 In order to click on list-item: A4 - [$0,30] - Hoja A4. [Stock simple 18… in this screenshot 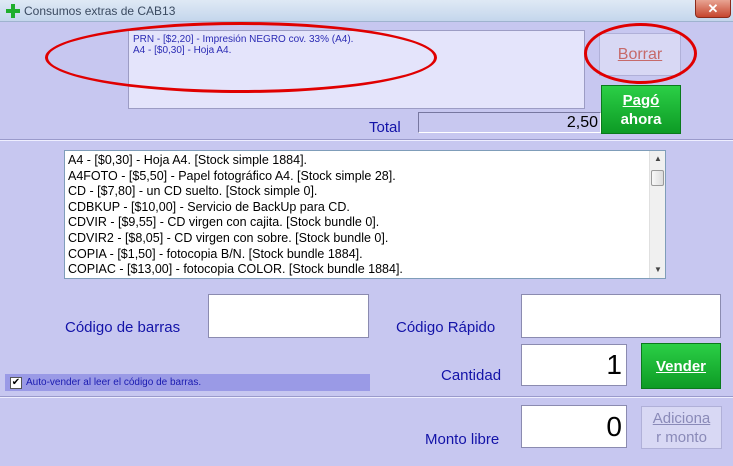, I will do `click(357, 161)`.